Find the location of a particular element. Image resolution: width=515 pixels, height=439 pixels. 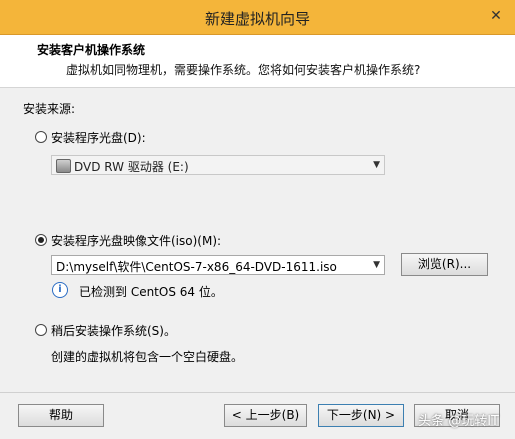

disc-drive-value: DVD RW 驱动器 (E:) is located at coordinates (131, 167).